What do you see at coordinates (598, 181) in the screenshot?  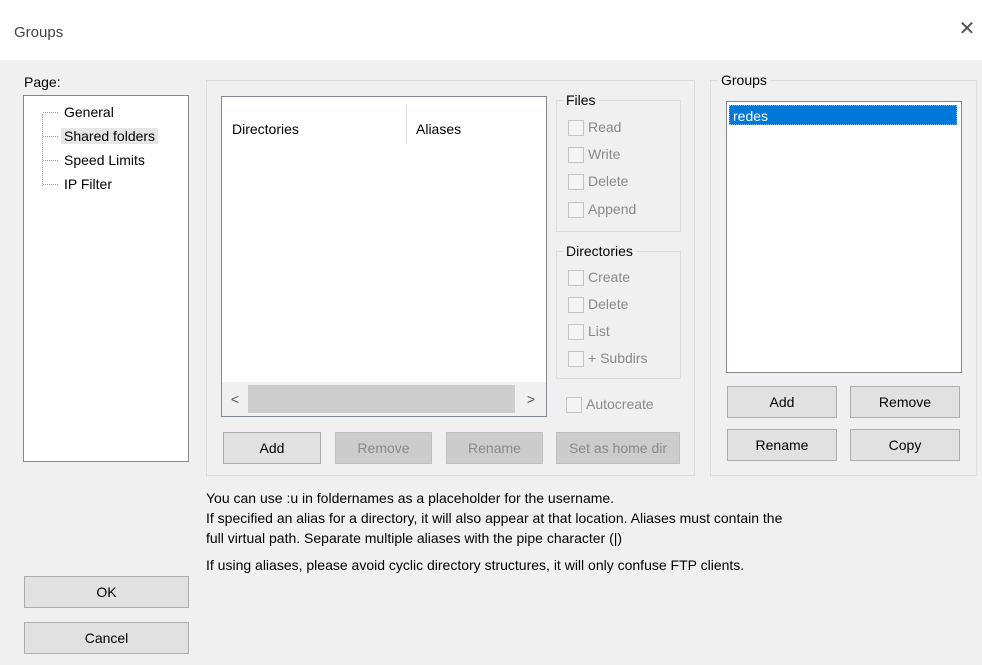 I see `checkbox-files-delete: Delete` at bounding box center [598, 181].